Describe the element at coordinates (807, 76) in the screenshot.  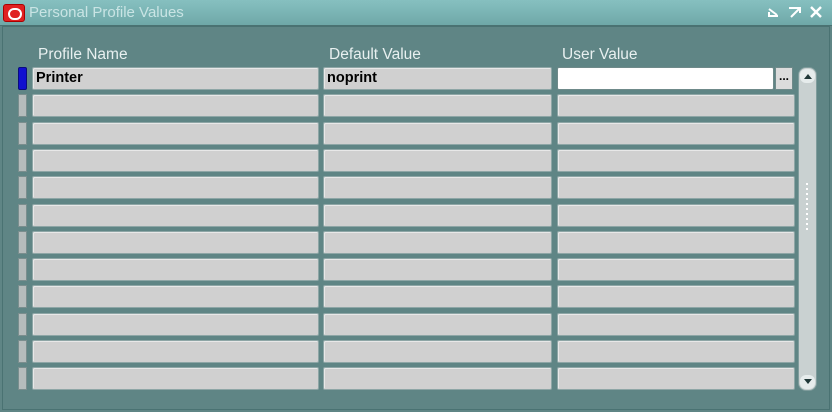
I see `scroll-up-icon` at that location.